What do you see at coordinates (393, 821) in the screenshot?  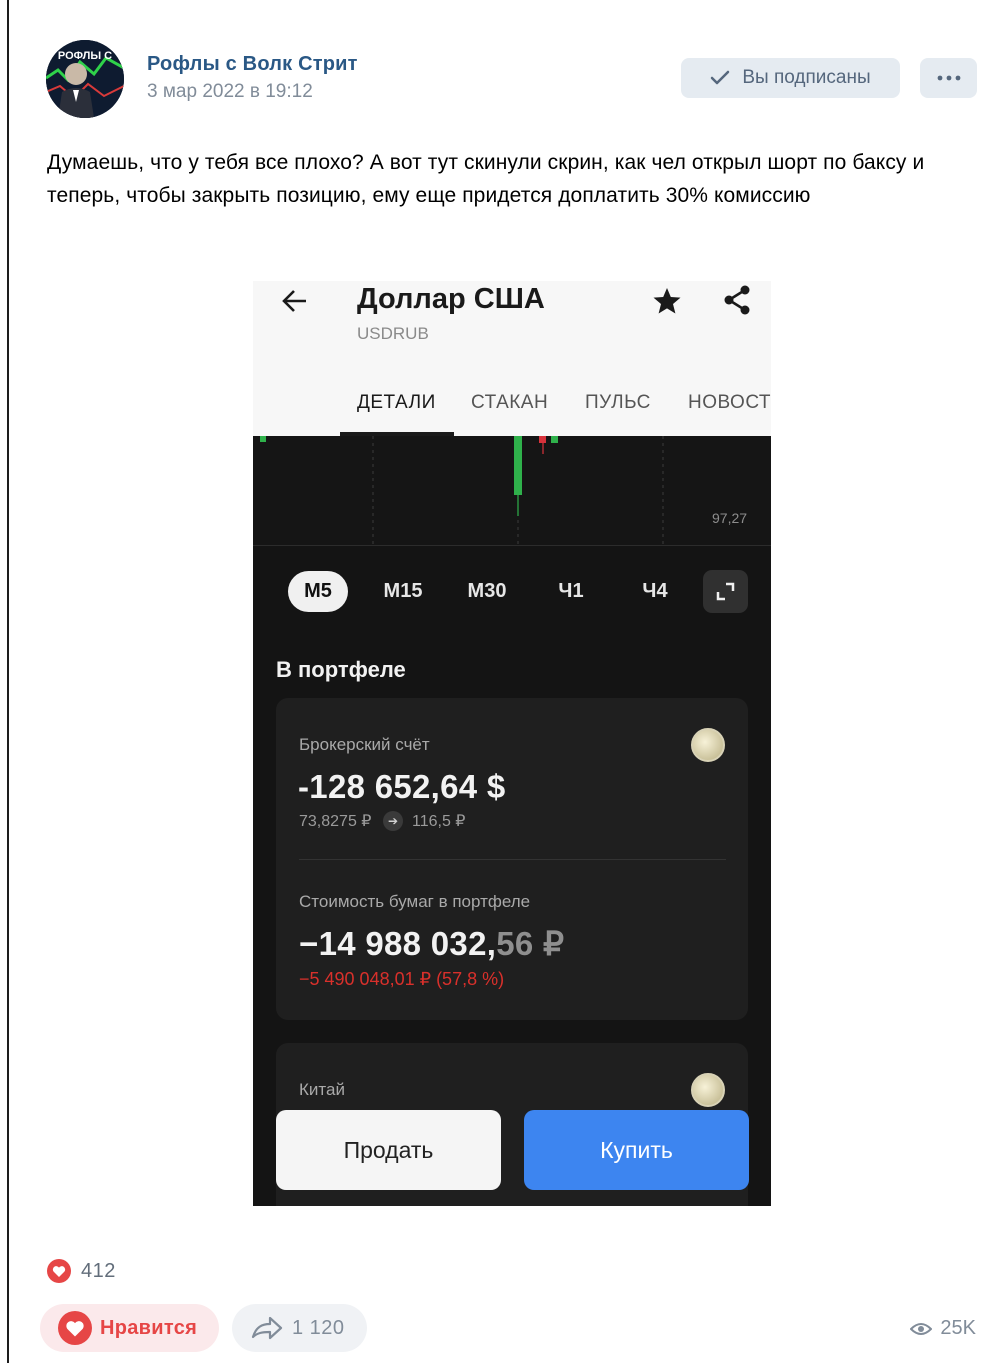 I see `arrow-right-icon: ➔` at bounding box center [393, 821].